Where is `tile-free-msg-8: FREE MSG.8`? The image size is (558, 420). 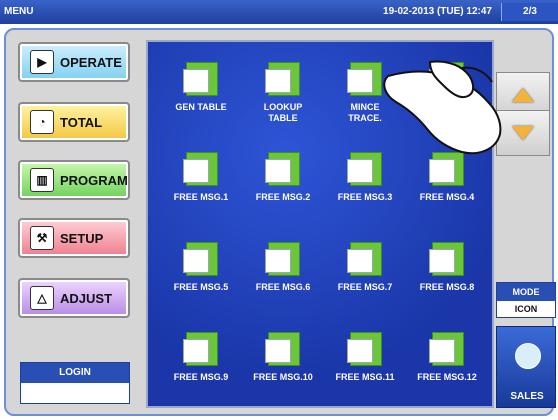
tile-free-msg-8: FREE MSG.8 is located at coordinates (447, 270).